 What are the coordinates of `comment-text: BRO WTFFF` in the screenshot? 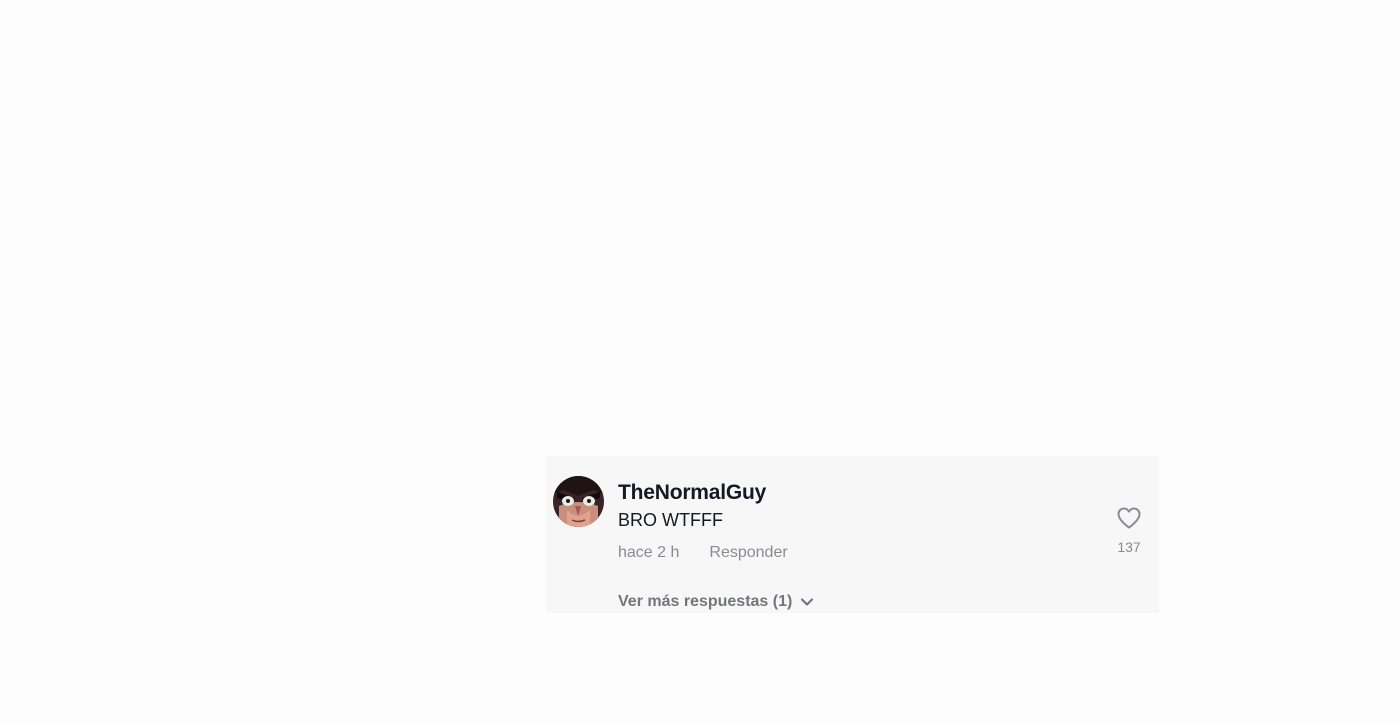 It's located at (670, 520).